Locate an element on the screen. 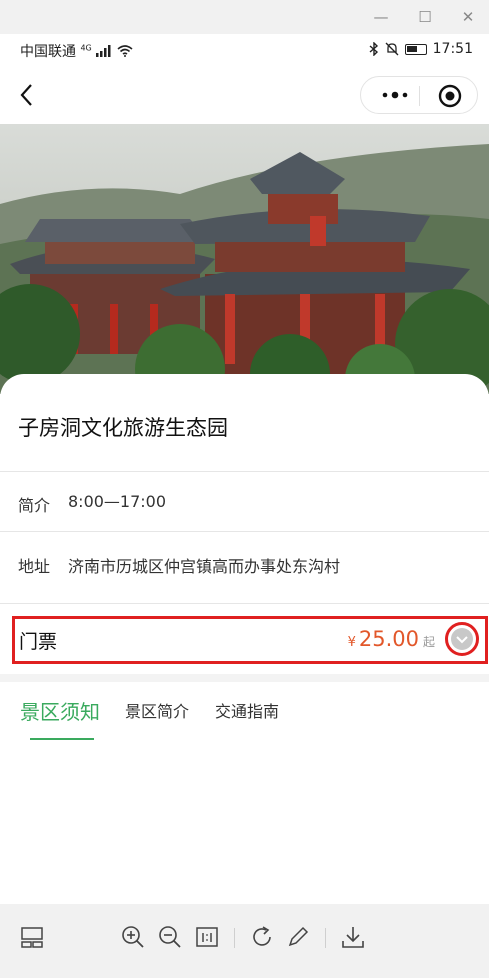 The image size is (489, 978). tab-transport-guide: 交通指南 is located at coordinates (247, 710).